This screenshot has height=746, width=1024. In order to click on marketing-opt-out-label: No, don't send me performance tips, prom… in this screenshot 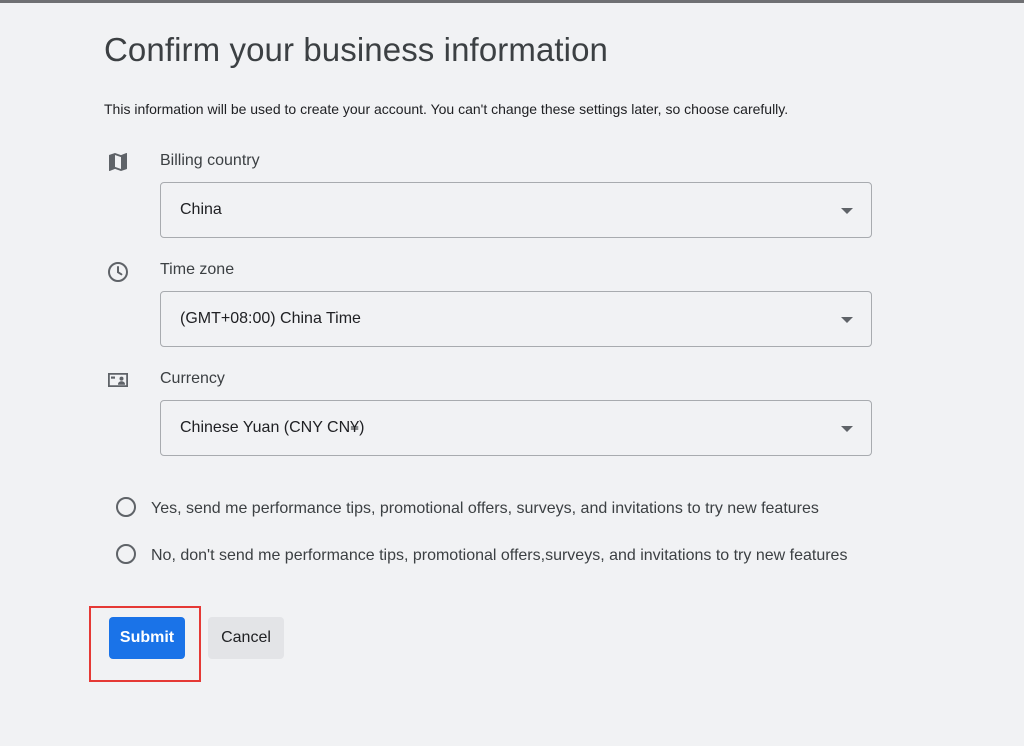, I will do `click(499, 555)`.